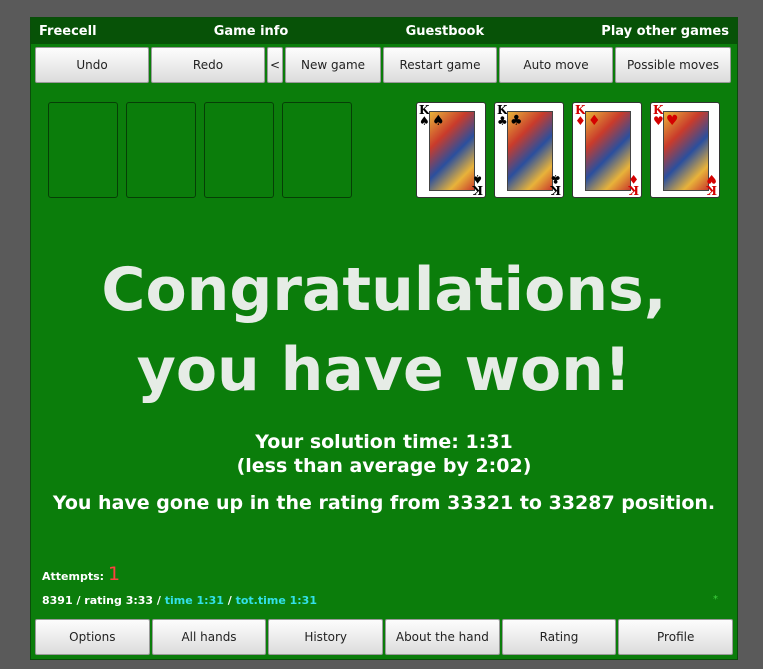  Describe the element at coordinates (556, 65) in the screenshot. I see `auto-move-button: Auto move` at that location.